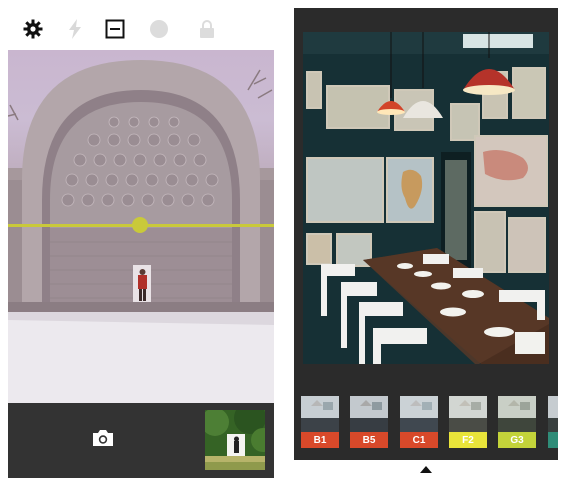  I want to click on level-indicator, so click(140, 225).